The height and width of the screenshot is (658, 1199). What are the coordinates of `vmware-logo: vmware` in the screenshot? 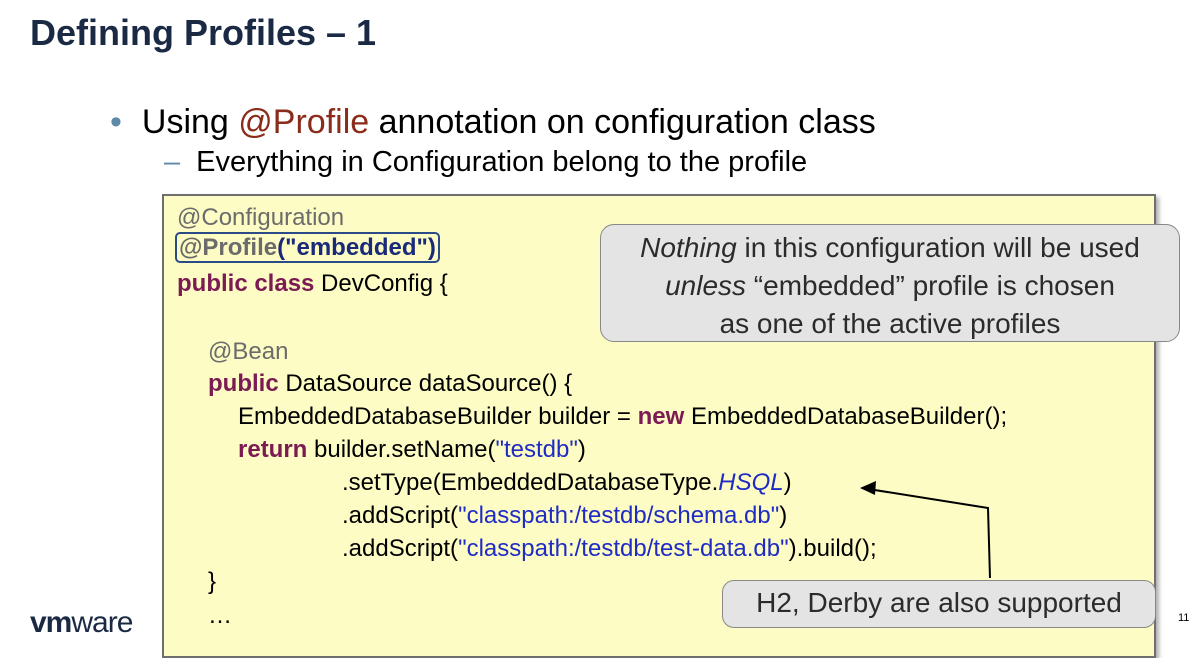 It's located at (81, 623).